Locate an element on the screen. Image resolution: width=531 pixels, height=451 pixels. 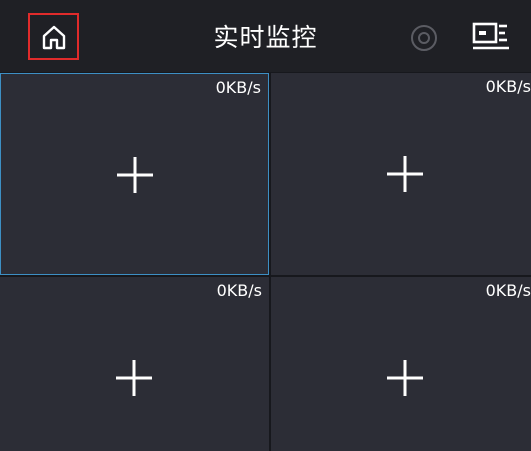
camera-icon is located at coordinates (490, 36).